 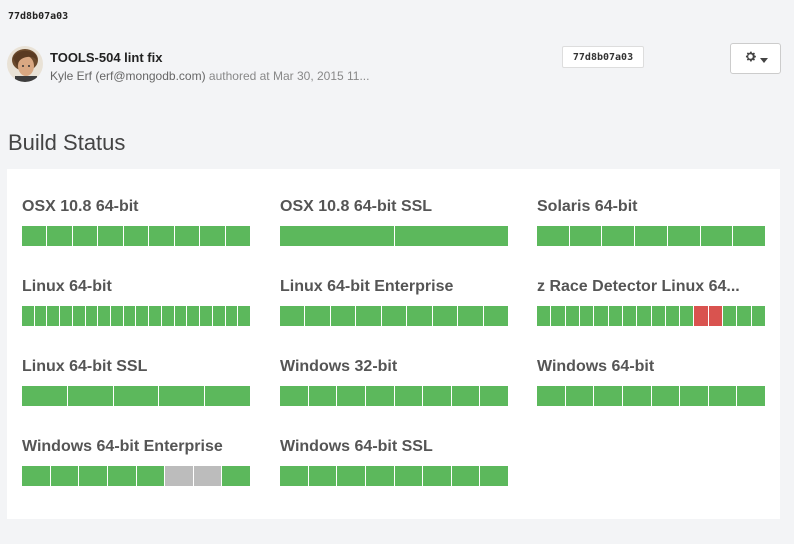 What do you see at coordinates (755, 58) in the screenshot?
I see `settings-dropdown-button` at bounding box center [755, 58].